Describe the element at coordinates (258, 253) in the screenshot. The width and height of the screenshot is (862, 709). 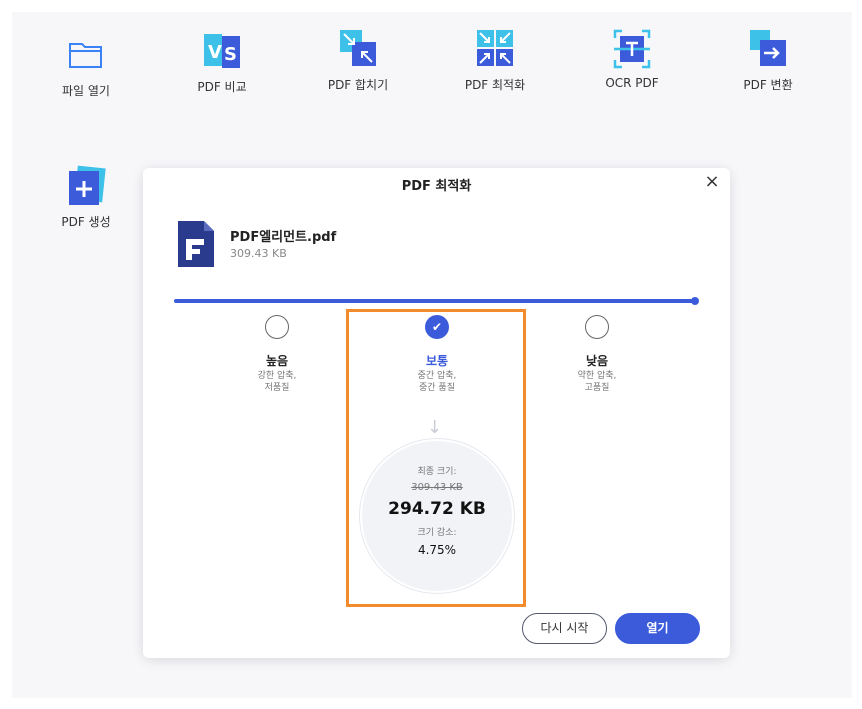
I see `file-size: 309.43 KB` at that location.